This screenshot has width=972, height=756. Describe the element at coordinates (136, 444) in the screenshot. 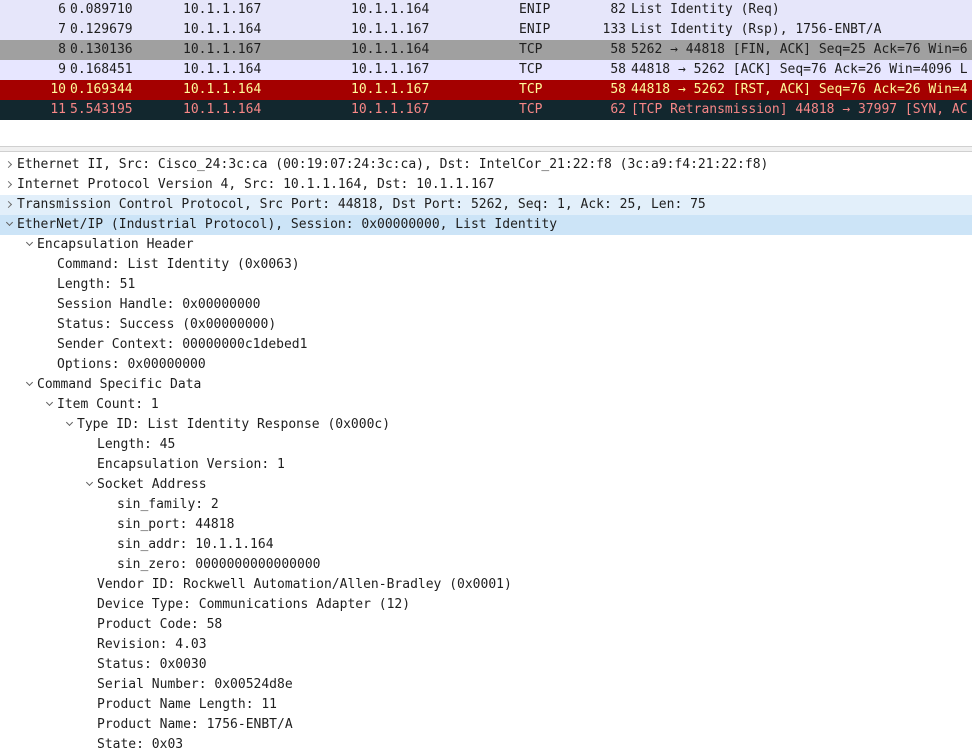

I see `detail-tree-label: Length: 45` at that location.